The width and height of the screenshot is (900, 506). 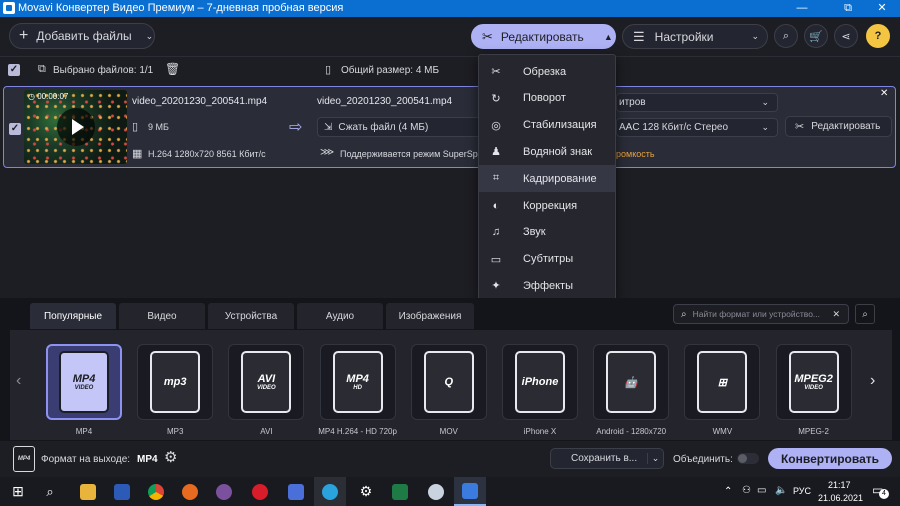 What do you see at coordinates (878, 36) in the screenshot?
I see `help-button: ?` at bounding box center [878, 36].